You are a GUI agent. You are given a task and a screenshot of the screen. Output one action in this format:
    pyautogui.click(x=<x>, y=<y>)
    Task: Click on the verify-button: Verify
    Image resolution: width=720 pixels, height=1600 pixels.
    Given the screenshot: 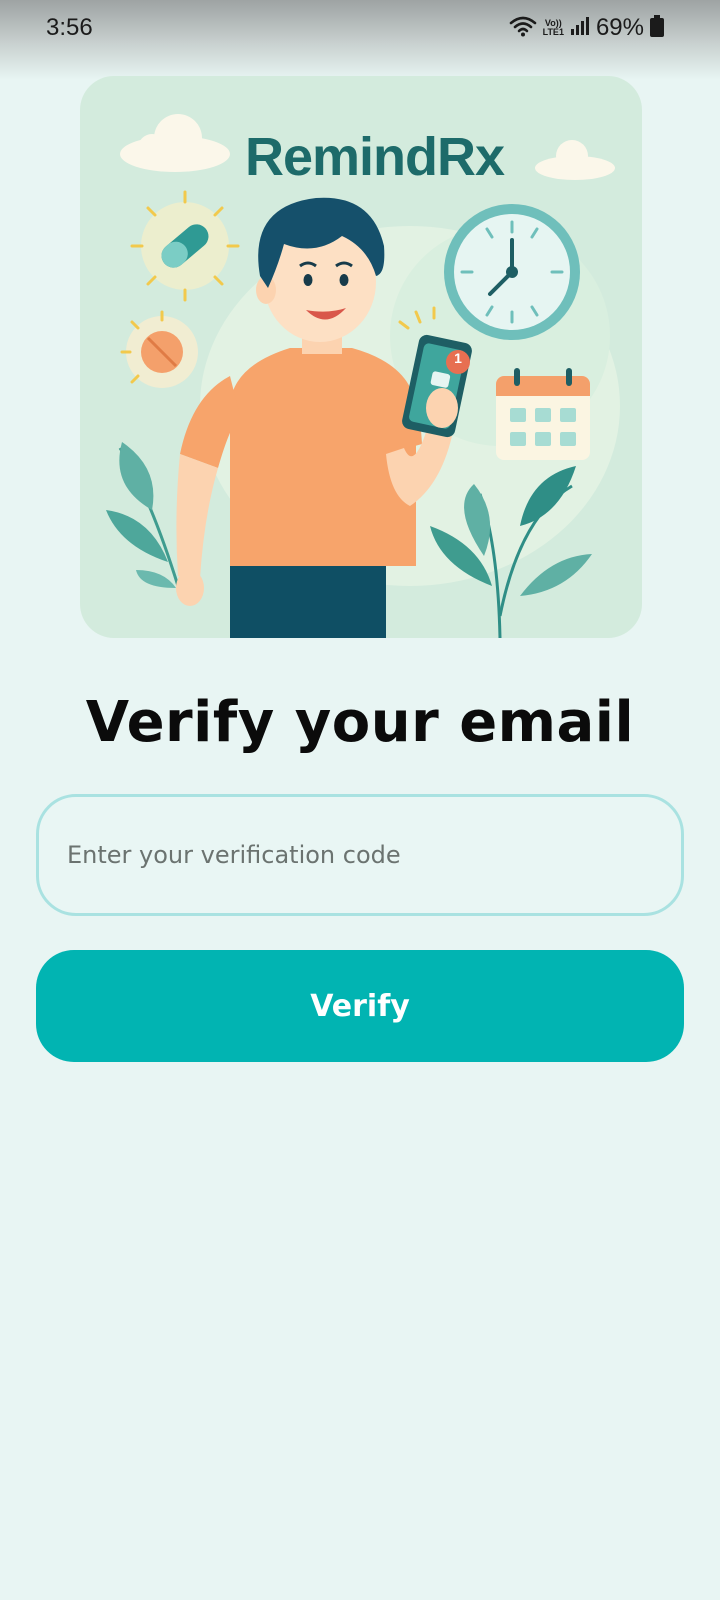 What is the action you would take?
    pyautogui.click(x=360, y=1006)
    